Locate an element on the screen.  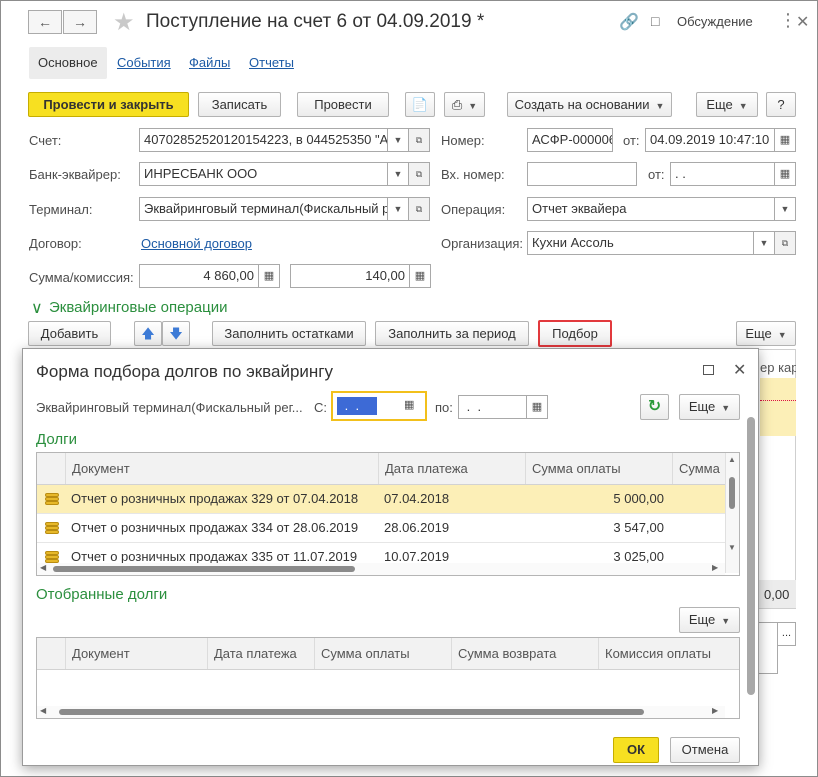
incoming-number-label: Вх. номер: is located at coordinates (473, 174).